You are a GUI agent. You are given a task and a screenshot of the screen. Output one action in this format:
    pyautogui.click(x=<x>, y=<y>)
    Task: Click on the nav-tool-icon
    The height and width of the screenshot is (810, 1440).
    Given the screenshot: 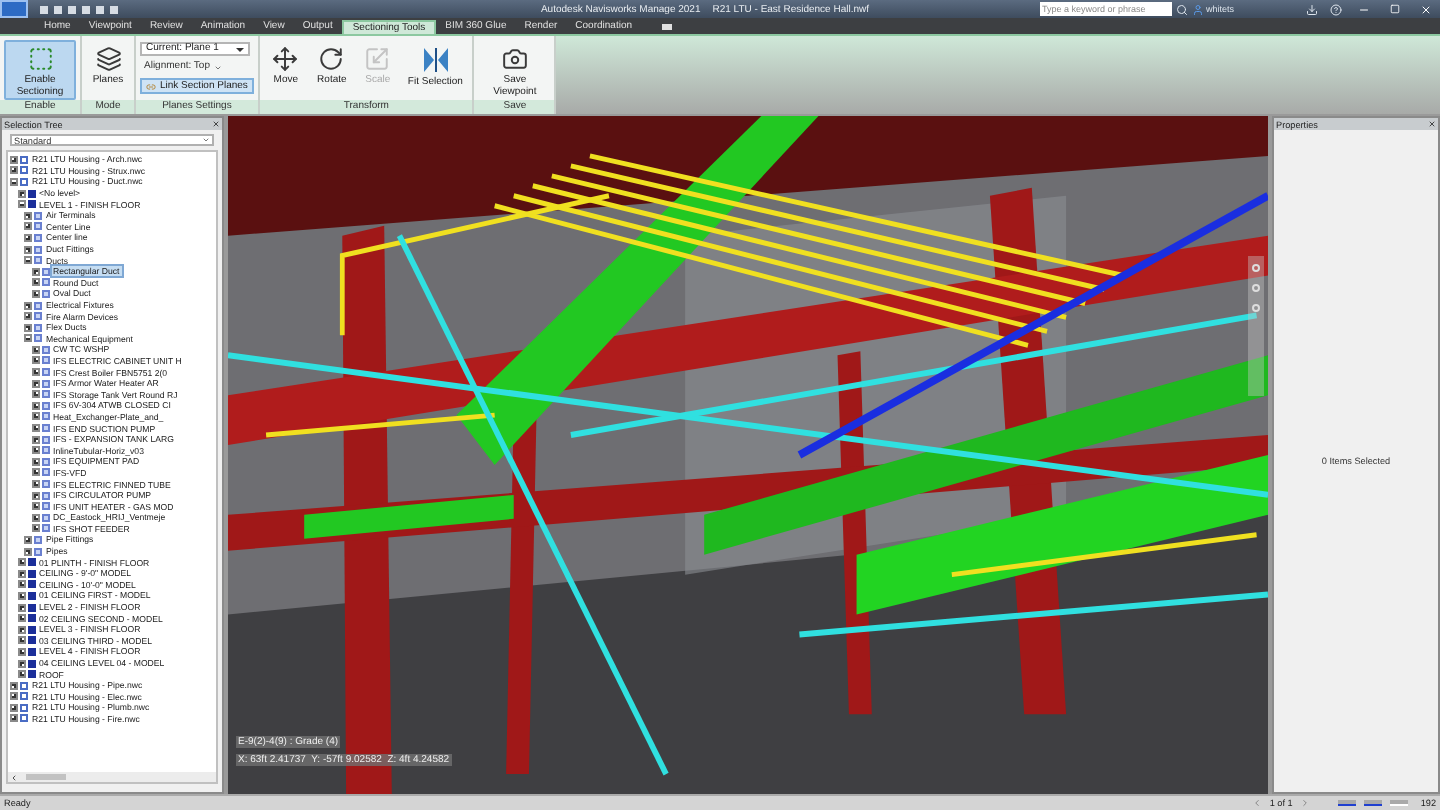 What is the action you would take?
    pyautogui.click(x=1256, y=268)
    